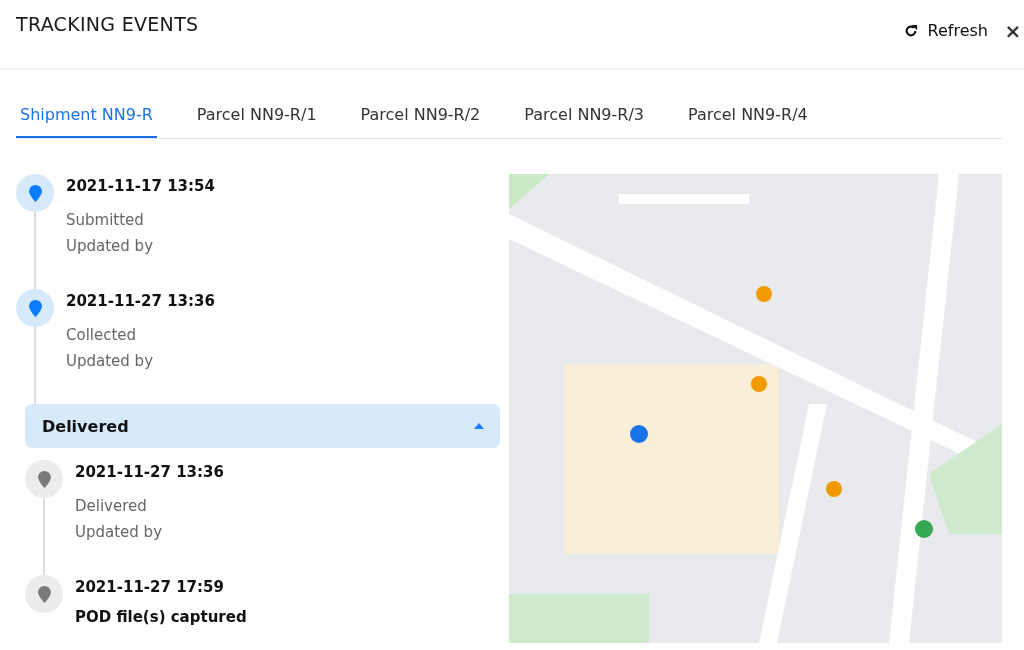  Describe the element at coordinates (86, 118) in the screenshot. I see `tab: Shipment NN9-R` at that location.